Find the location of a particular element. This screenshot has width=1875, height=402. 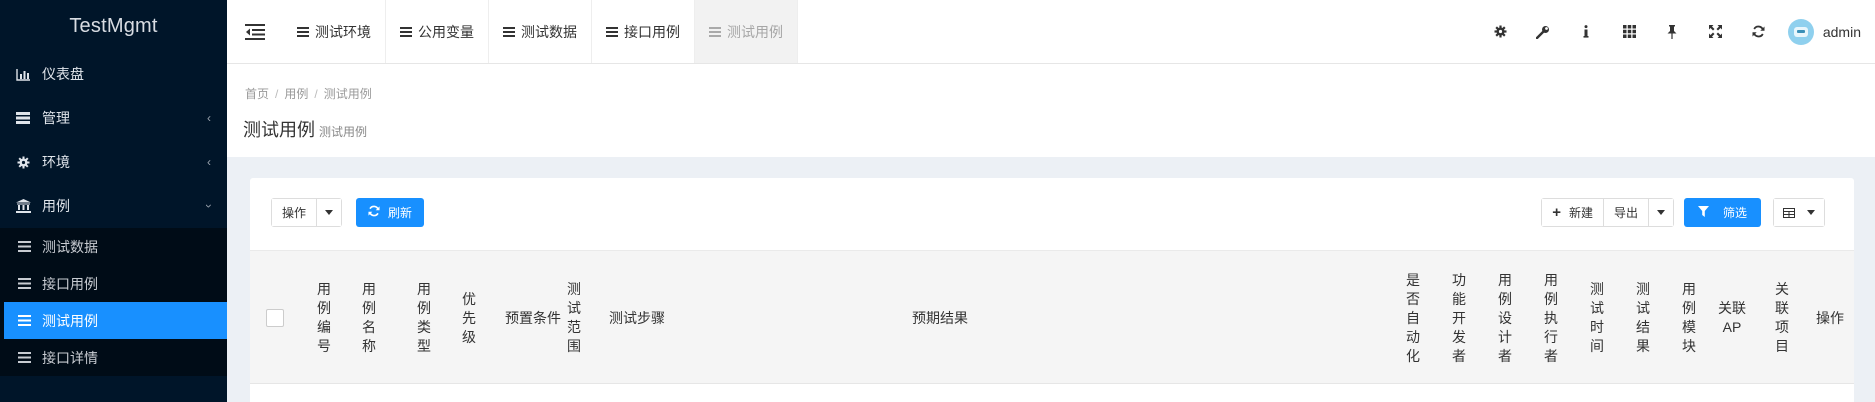

refresh-label: 刷新 is located at coordinates (400, 213).